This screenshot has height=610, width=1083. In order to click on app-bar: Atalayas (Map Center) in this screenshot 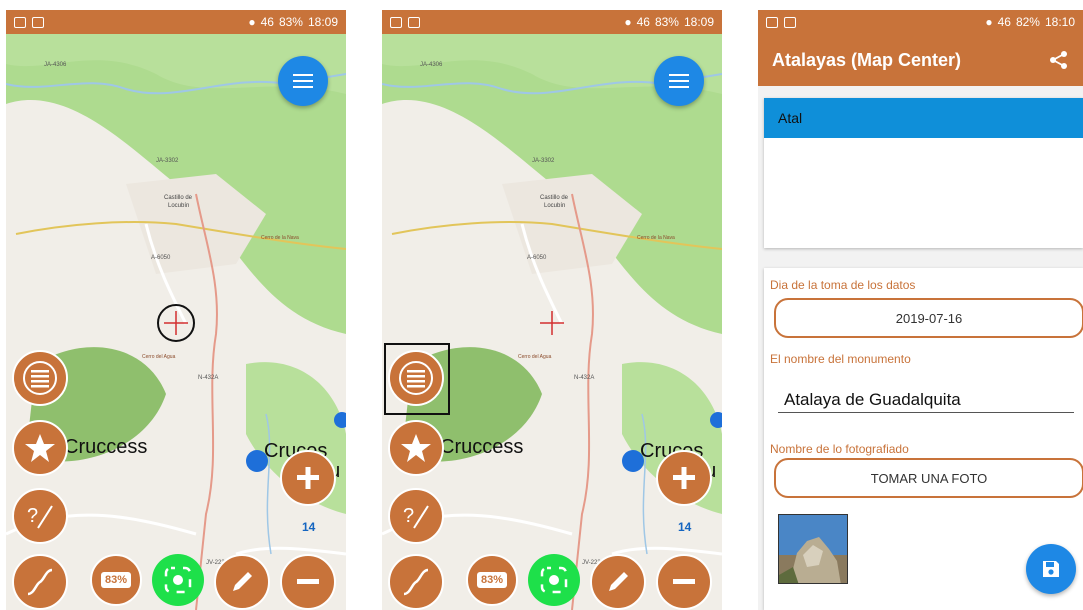, I will do `click(920, 60)`.